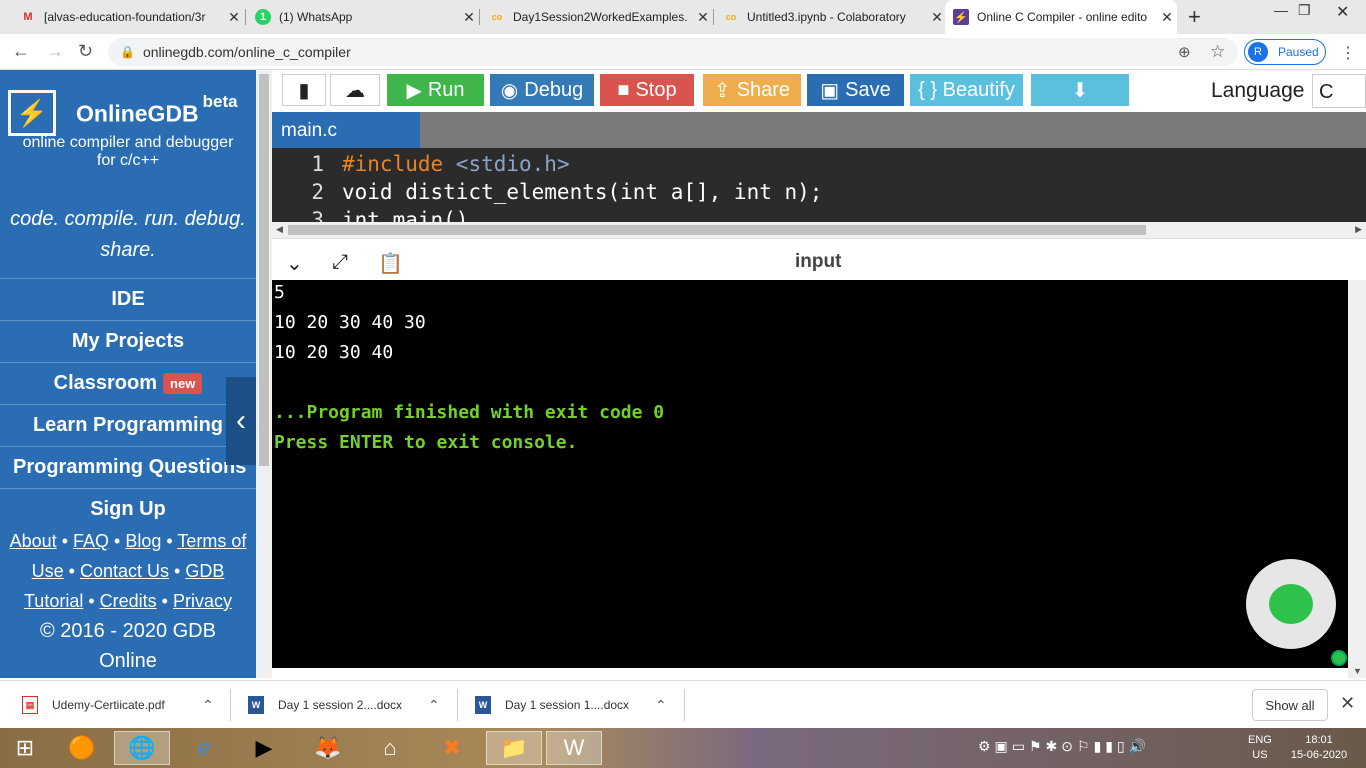  What do you see at coordinates (142, 748) in the screenshot?
I see `chrome-icon: 🌐` at bounding box center [142, 748].